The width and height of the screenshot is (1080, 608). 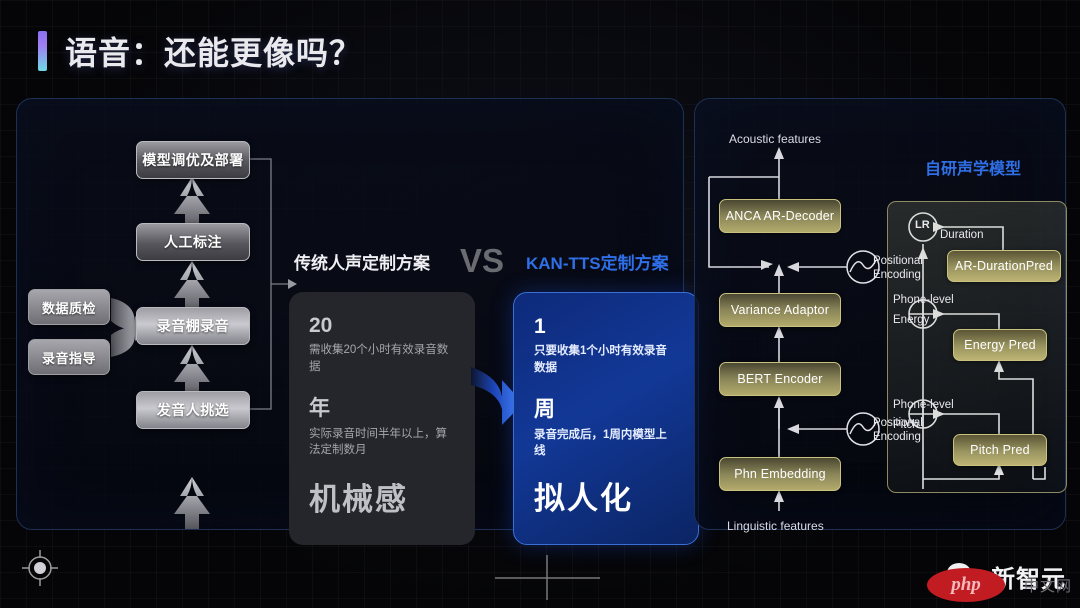 What do you see at coordinates (780, 216) in the screenshot?
I see `block-anca-ar-decoder: ANCA AR-Decoder` at bounding box center [780, 216].